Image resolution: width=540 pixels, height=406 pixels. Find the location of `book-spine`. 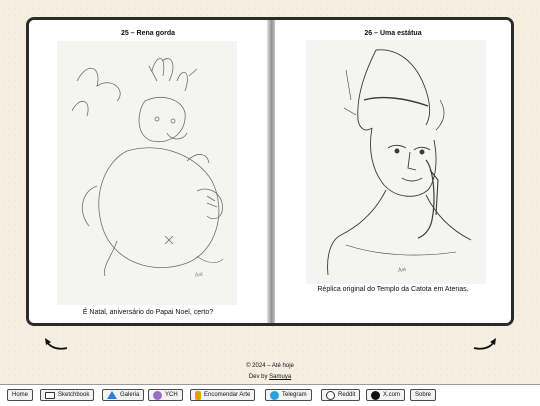

book-spine is located at coordinates (271, 171).